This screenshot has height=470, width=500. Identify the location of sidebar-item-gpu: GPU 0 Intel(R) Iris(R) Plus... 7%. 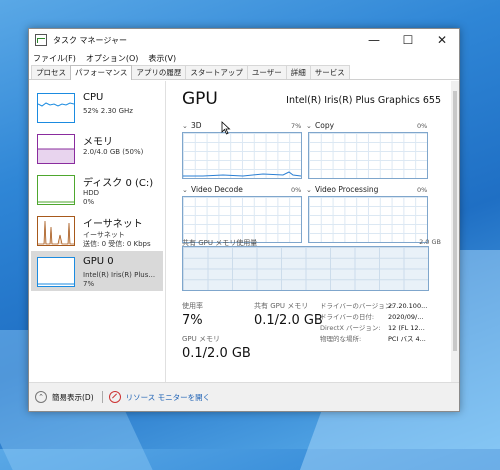
(97, 271).